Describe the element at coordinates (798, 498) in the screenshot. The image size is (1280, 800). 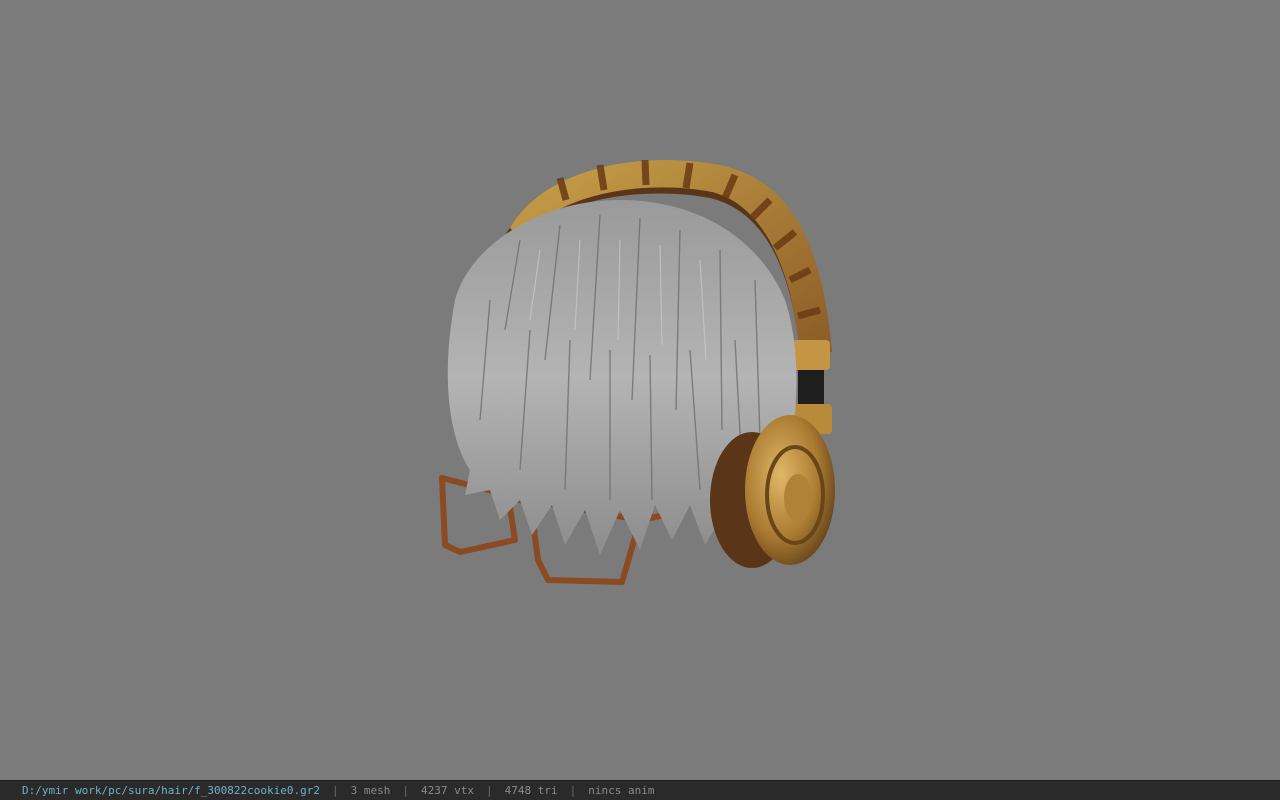
I see `earcup-center` at that location.